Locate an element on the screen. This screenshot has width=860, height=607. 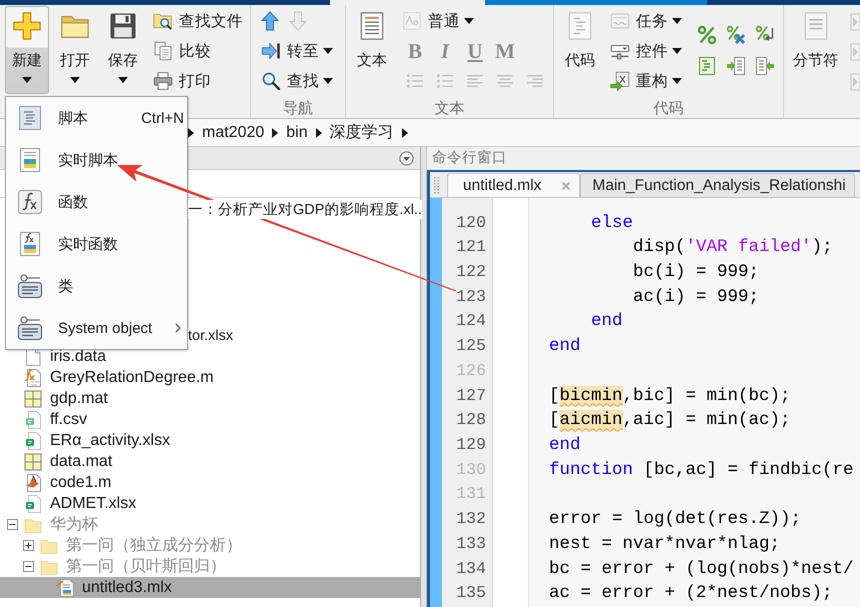
editor-tab: Main_Function_Analysis_Relationshi is located at coordinates (717, 185).